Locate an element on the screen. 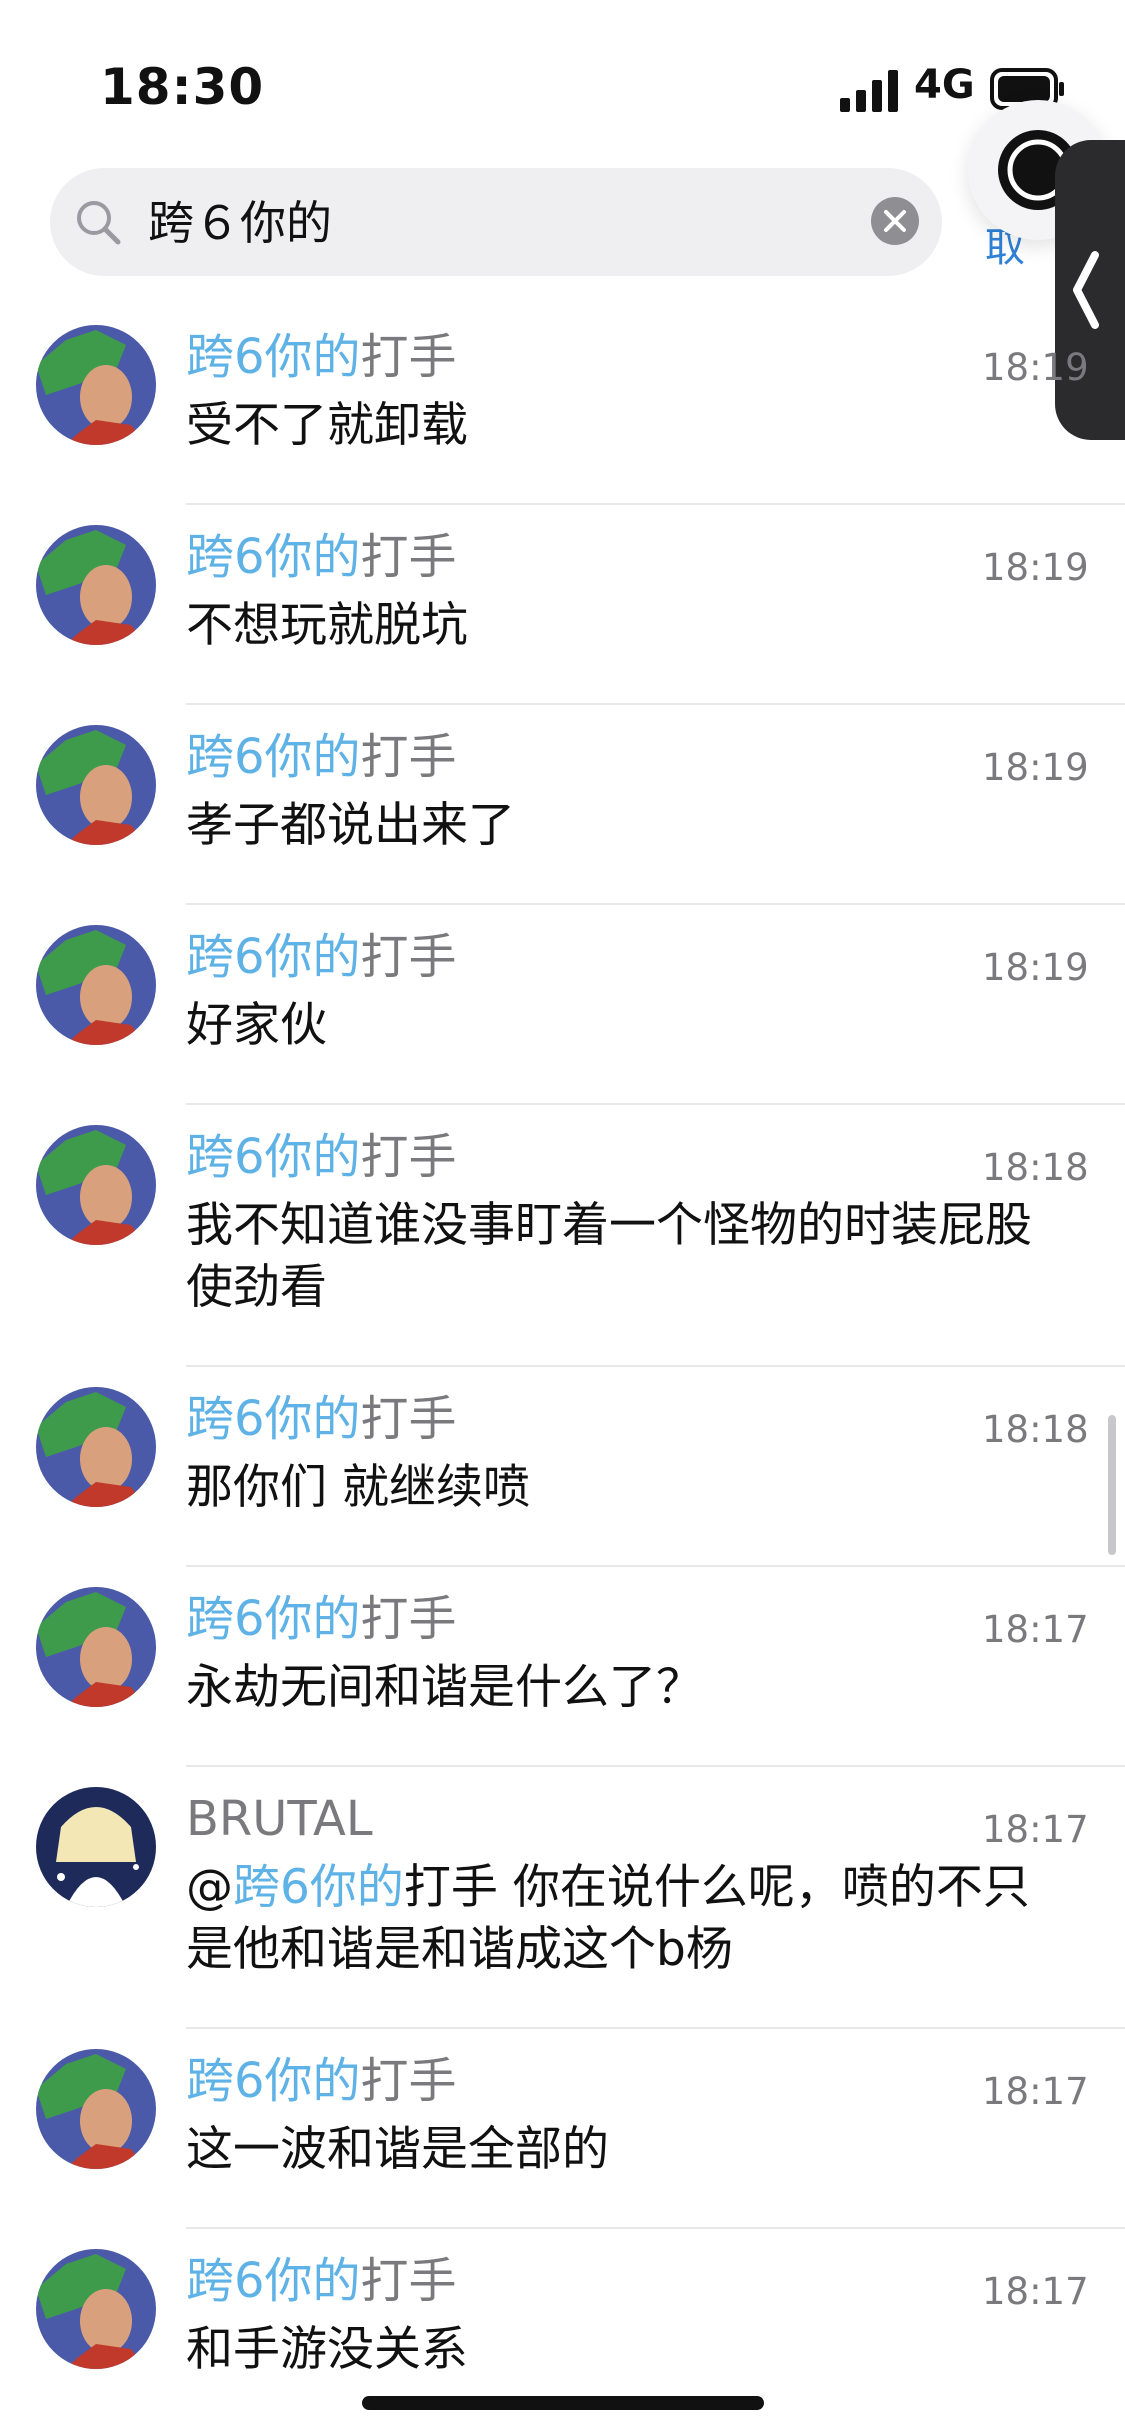 The width and height of the screenshot is (1125, 2436). result-row: 跨6你的打手 18:17 永劫无间和谐是什么了？ is located at coordinates (562, 1667).